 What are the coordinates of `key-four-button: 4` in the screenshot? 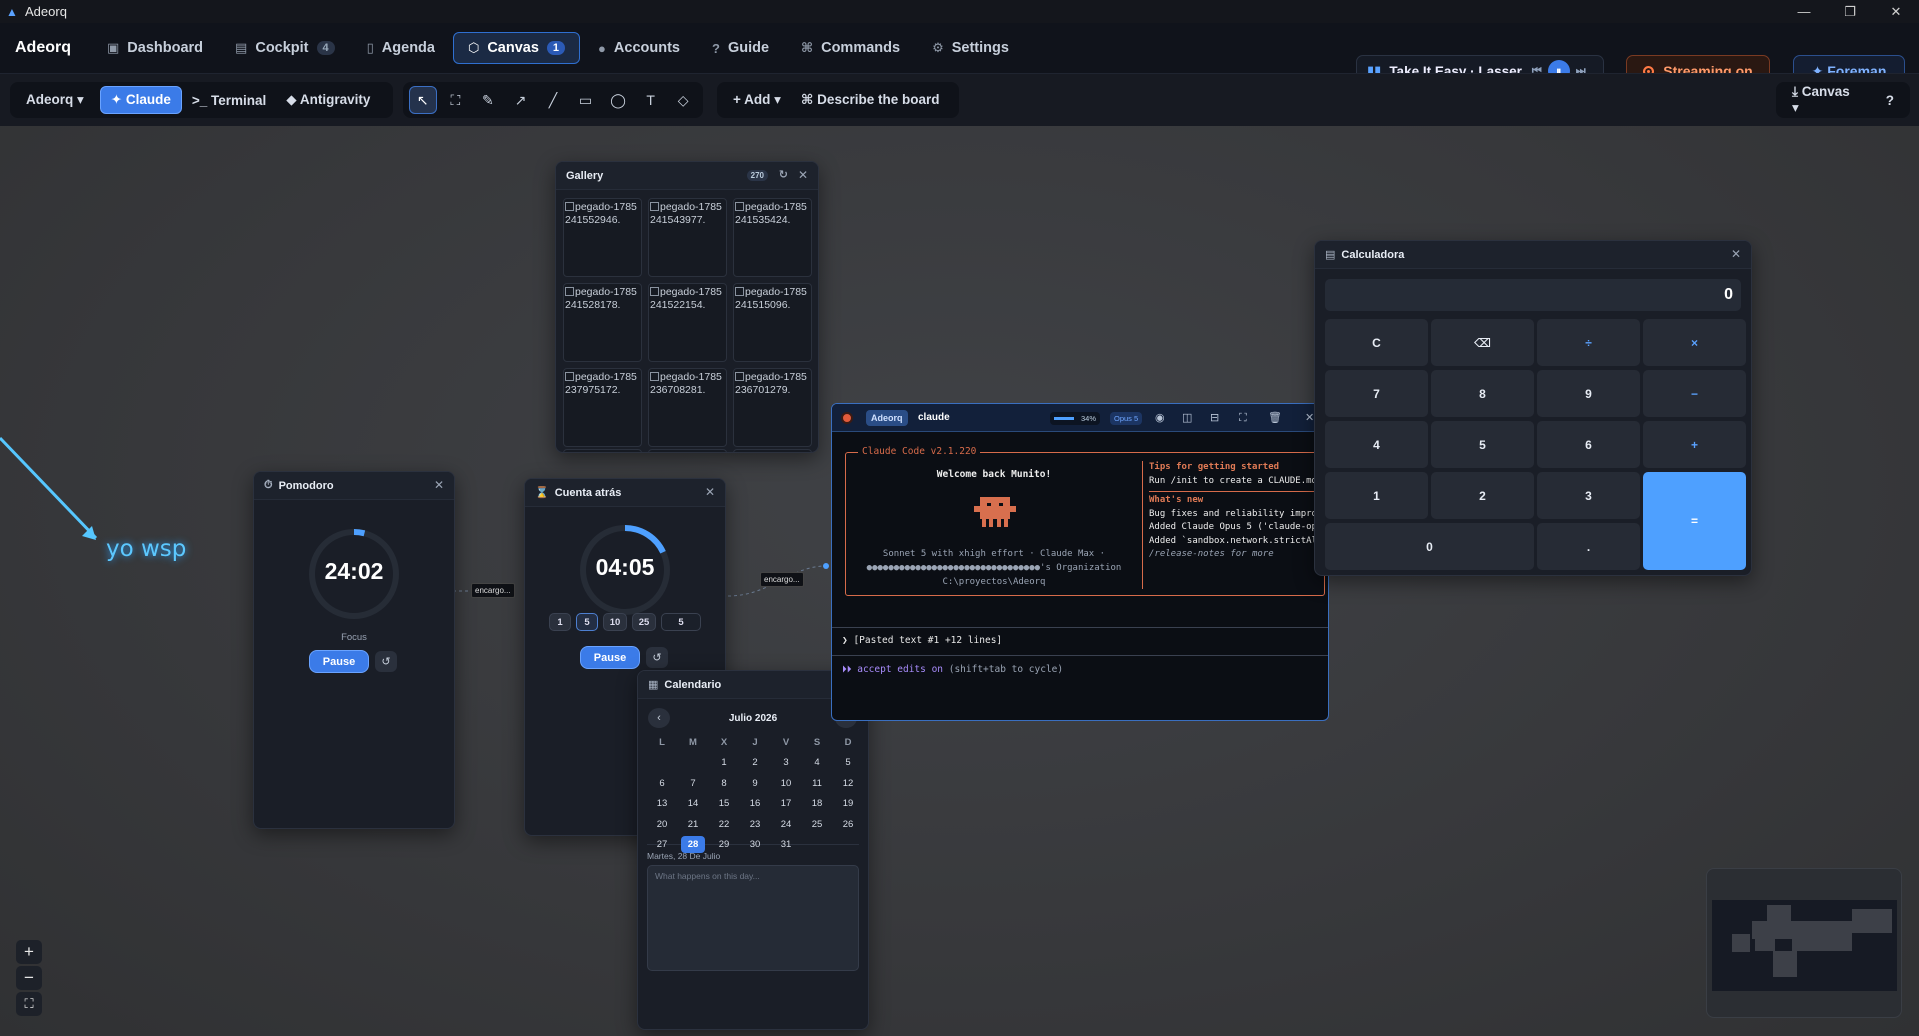 It's located at (1376, 444).